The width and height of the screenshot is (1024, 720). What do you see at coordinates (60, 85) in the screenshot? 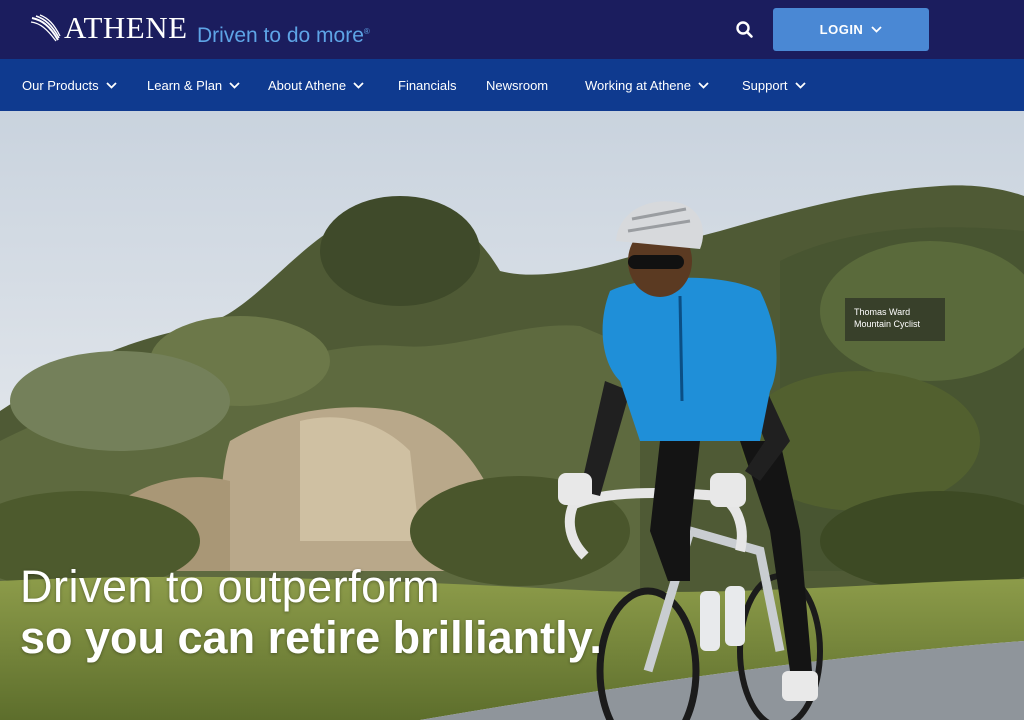
I see `nav-item-label: Our Products` at bounding box center [60, 85].